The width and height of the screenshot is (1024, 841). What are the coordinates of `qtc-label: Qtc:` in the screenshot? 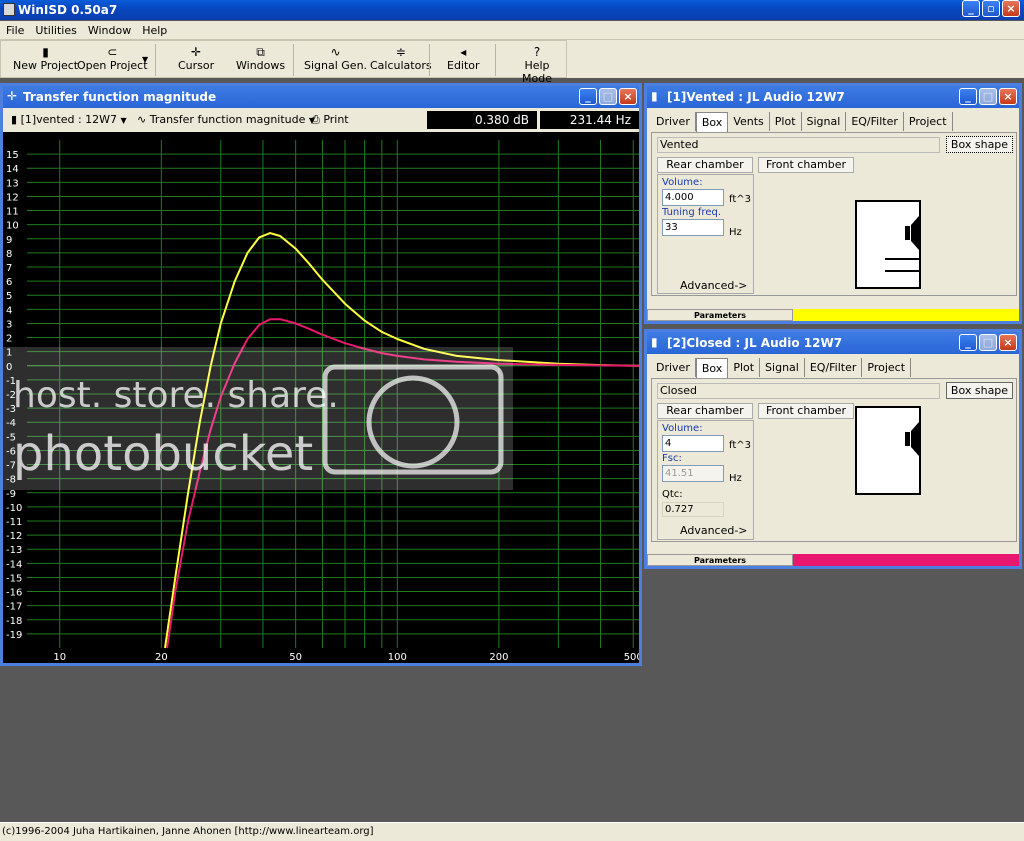 It's located at (672, 494).